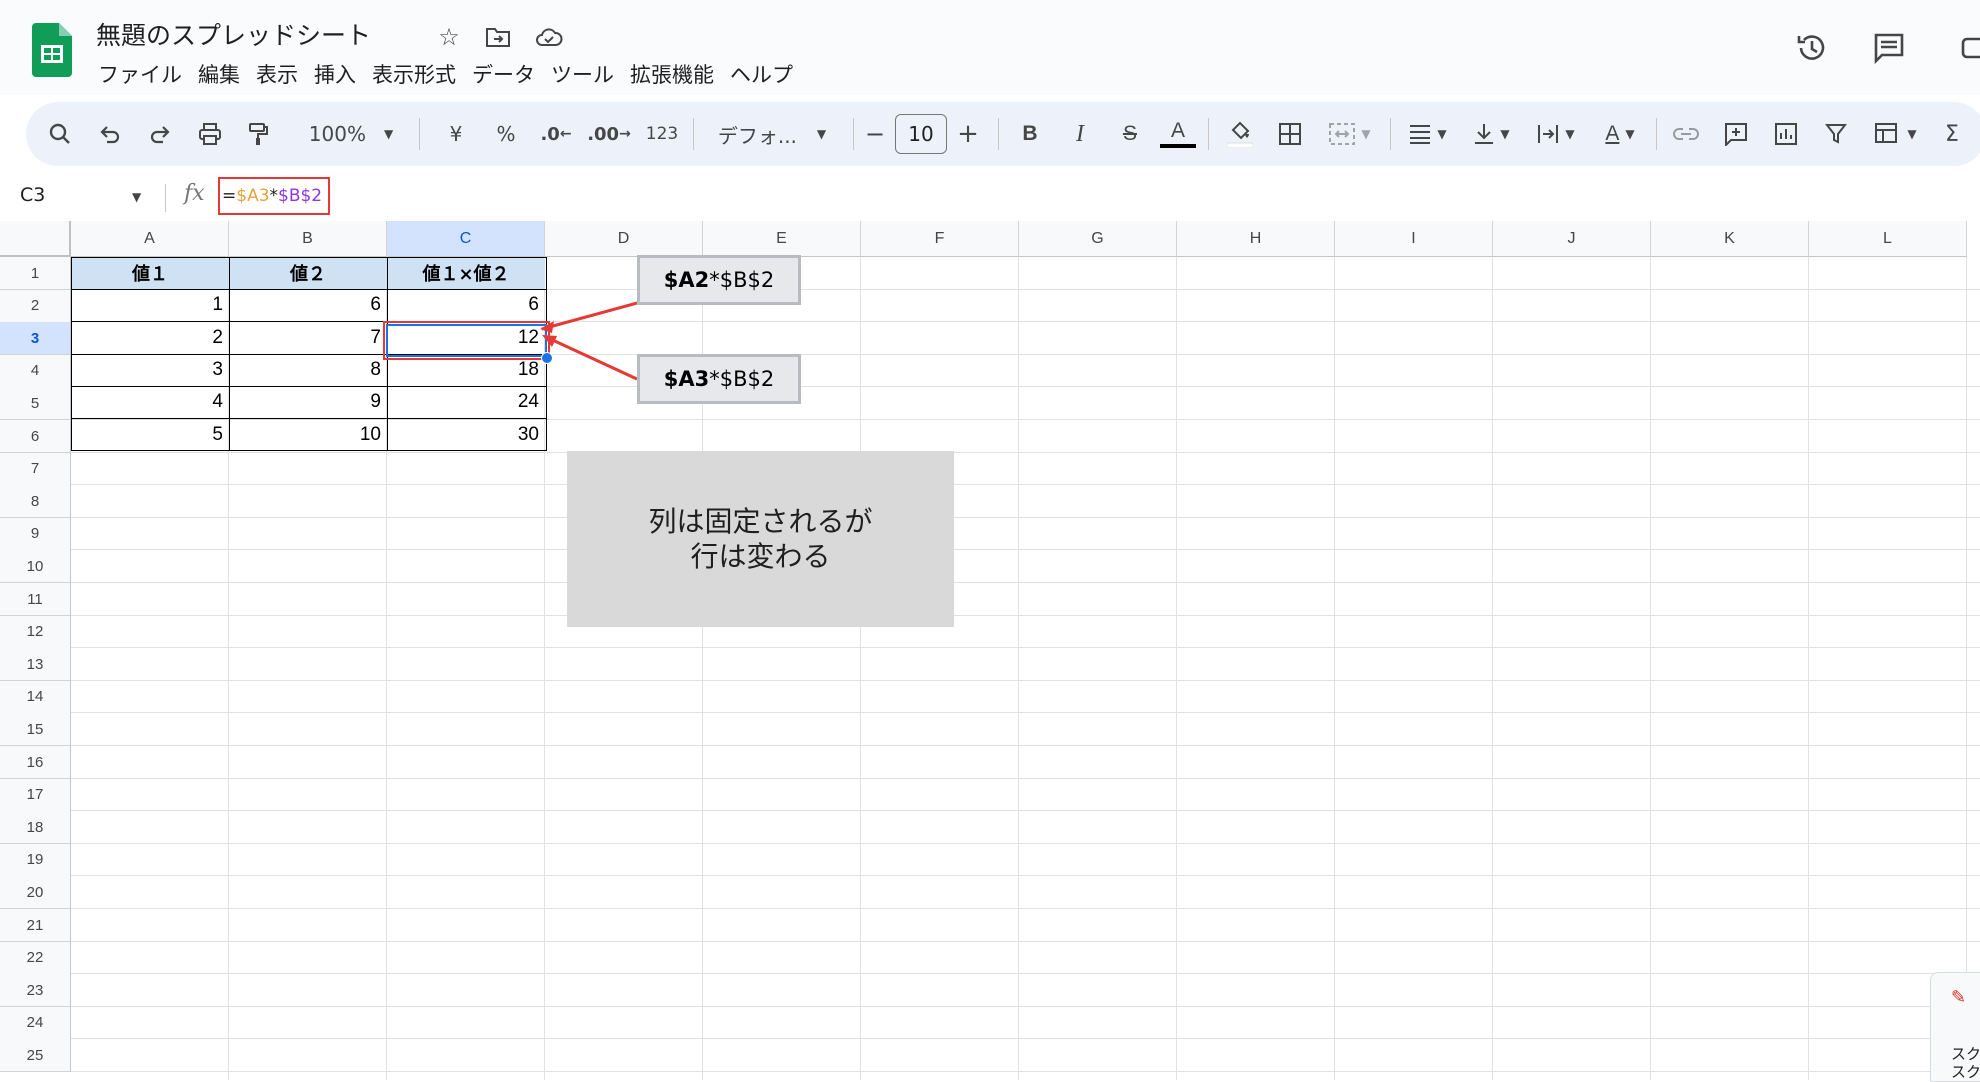  What do you see at coordinates (1030, 134) in the screenshot?
I see `bold-button: B` at bounding box center [1030, 134].